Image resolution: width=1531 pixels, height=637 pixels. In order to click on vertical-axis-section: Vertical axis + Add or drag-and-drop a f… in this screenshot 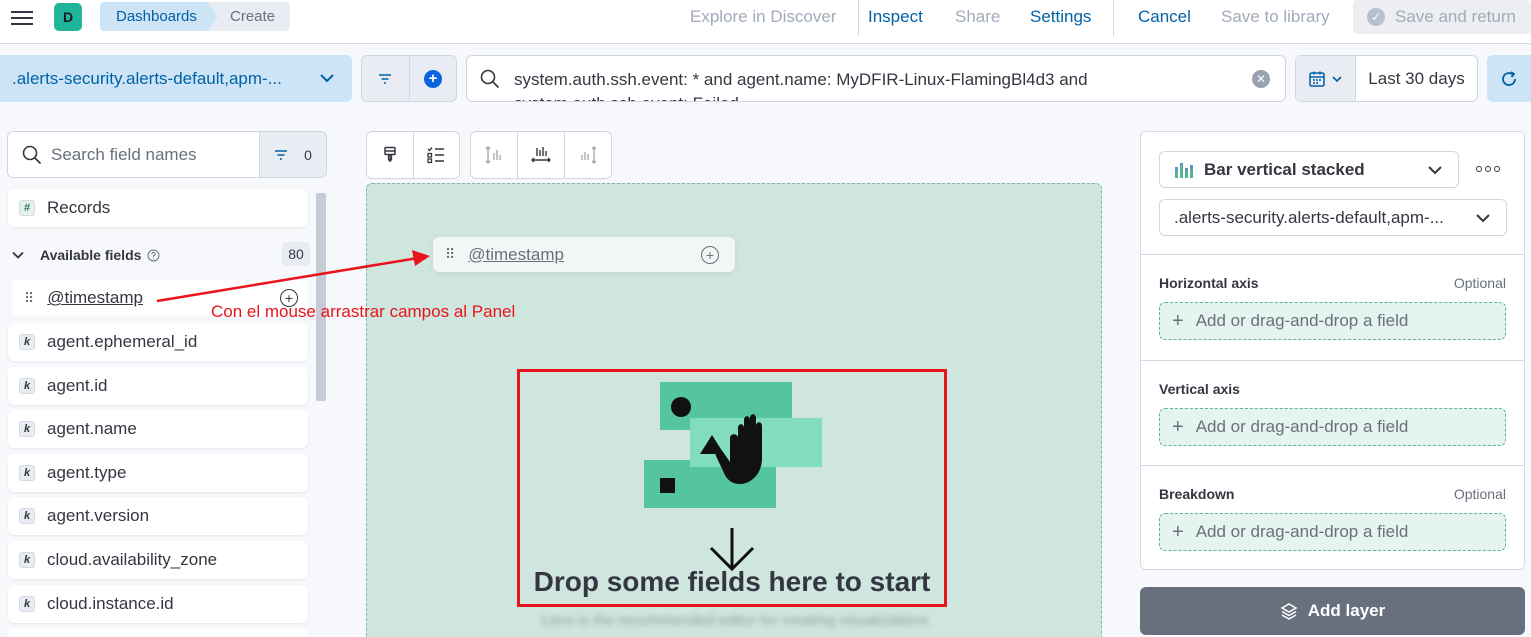, I will do `click(1332, 412)`.